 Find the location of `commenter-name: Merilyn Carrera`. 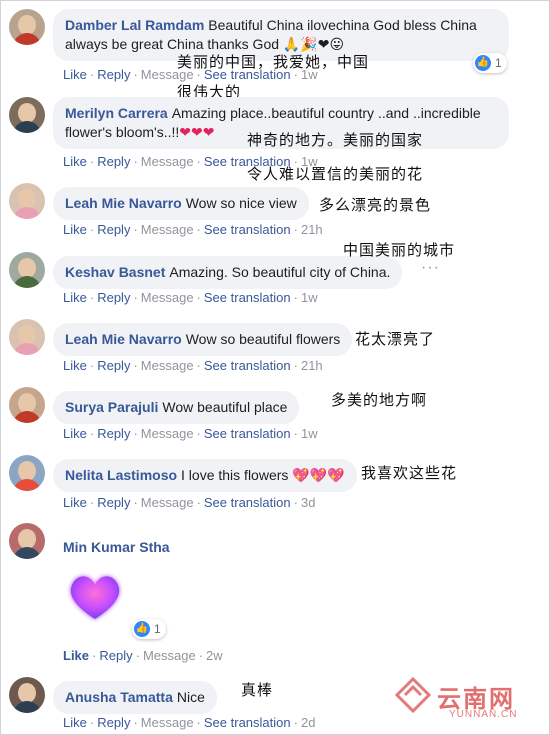

commenter-name: Merilyn Carrera is located at coordinates (116, 113).